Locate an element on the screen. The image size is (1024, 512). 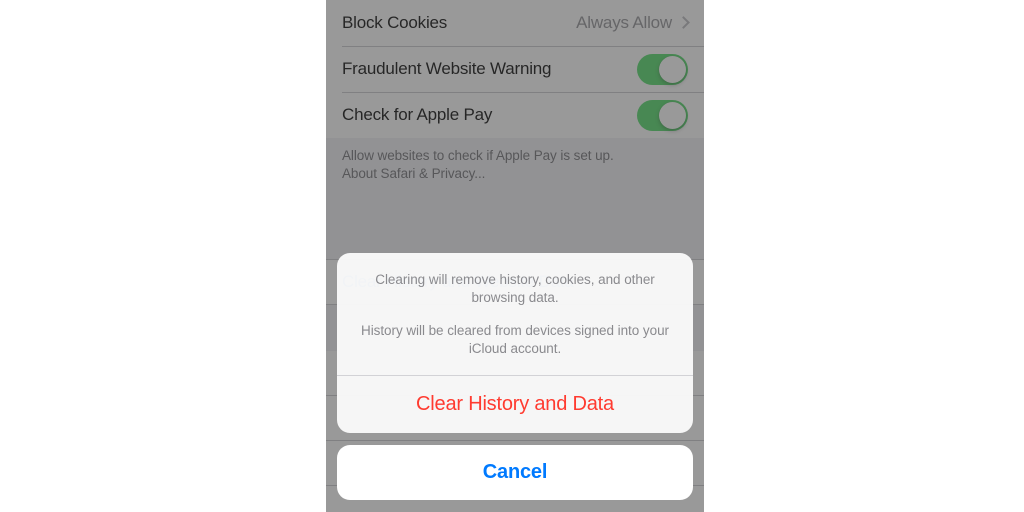
chevron-right-icon is located at coordinates (683, 23).